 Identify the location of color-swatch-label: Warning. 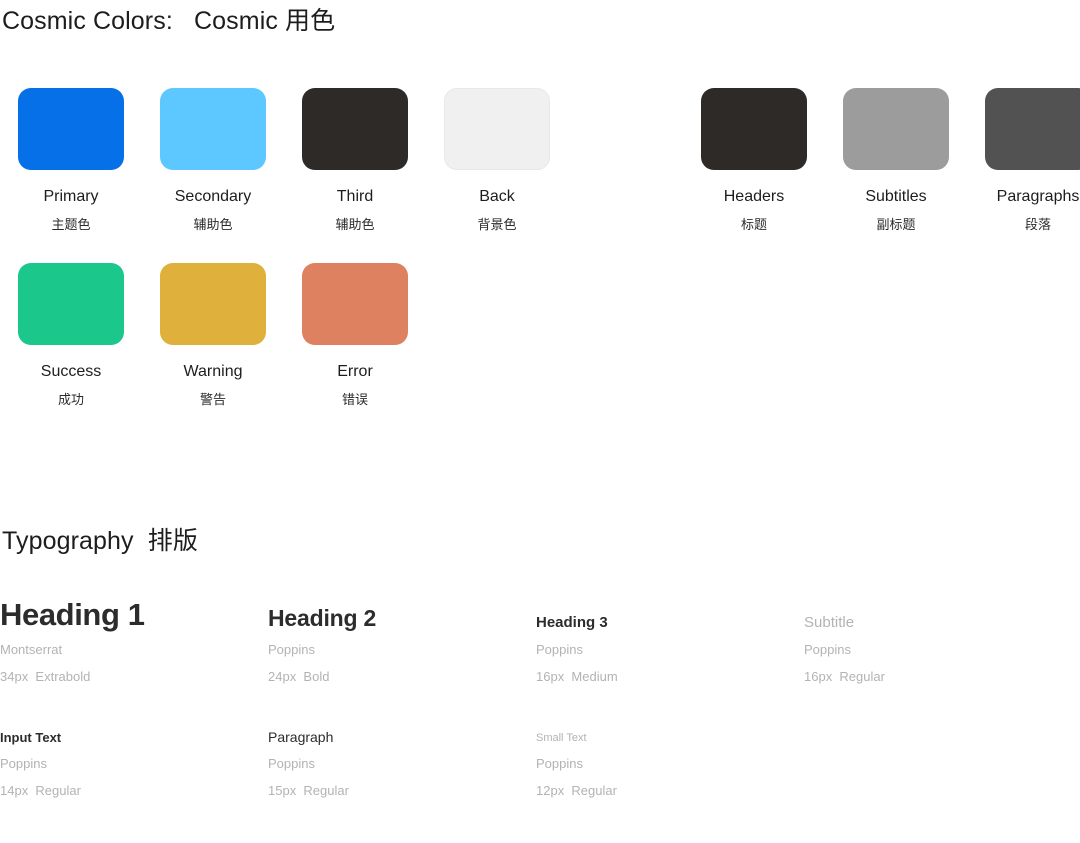
(213, 371).